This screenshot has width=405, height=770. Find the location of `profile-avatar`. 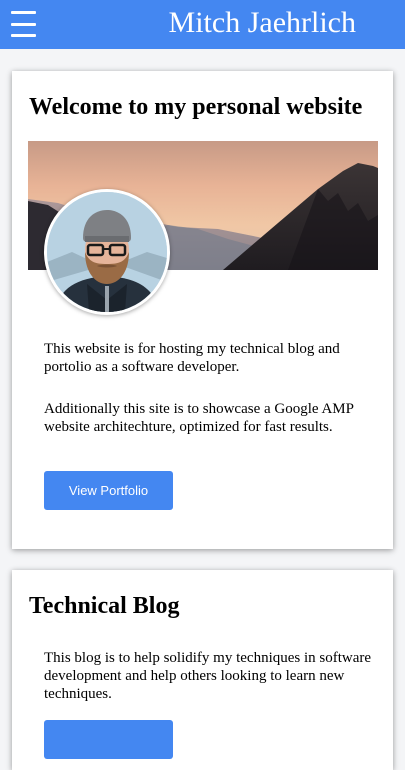

profile-avatar is located at coordinates (107, 252).